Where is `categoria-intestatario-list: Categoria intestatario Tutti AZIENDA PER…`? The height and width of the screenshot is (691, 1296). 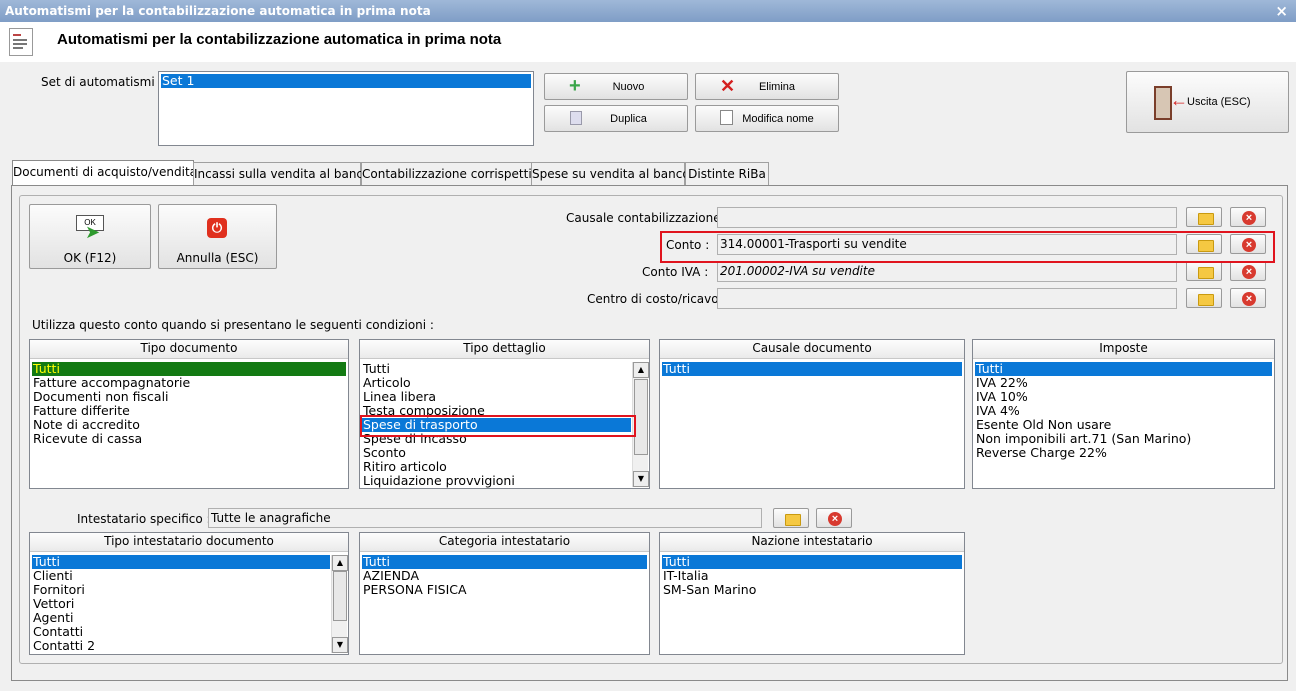 categoria-intestatario-list: Categoria intestatario Tutti AZIENDA PER… is located at coordinates (504, 593).